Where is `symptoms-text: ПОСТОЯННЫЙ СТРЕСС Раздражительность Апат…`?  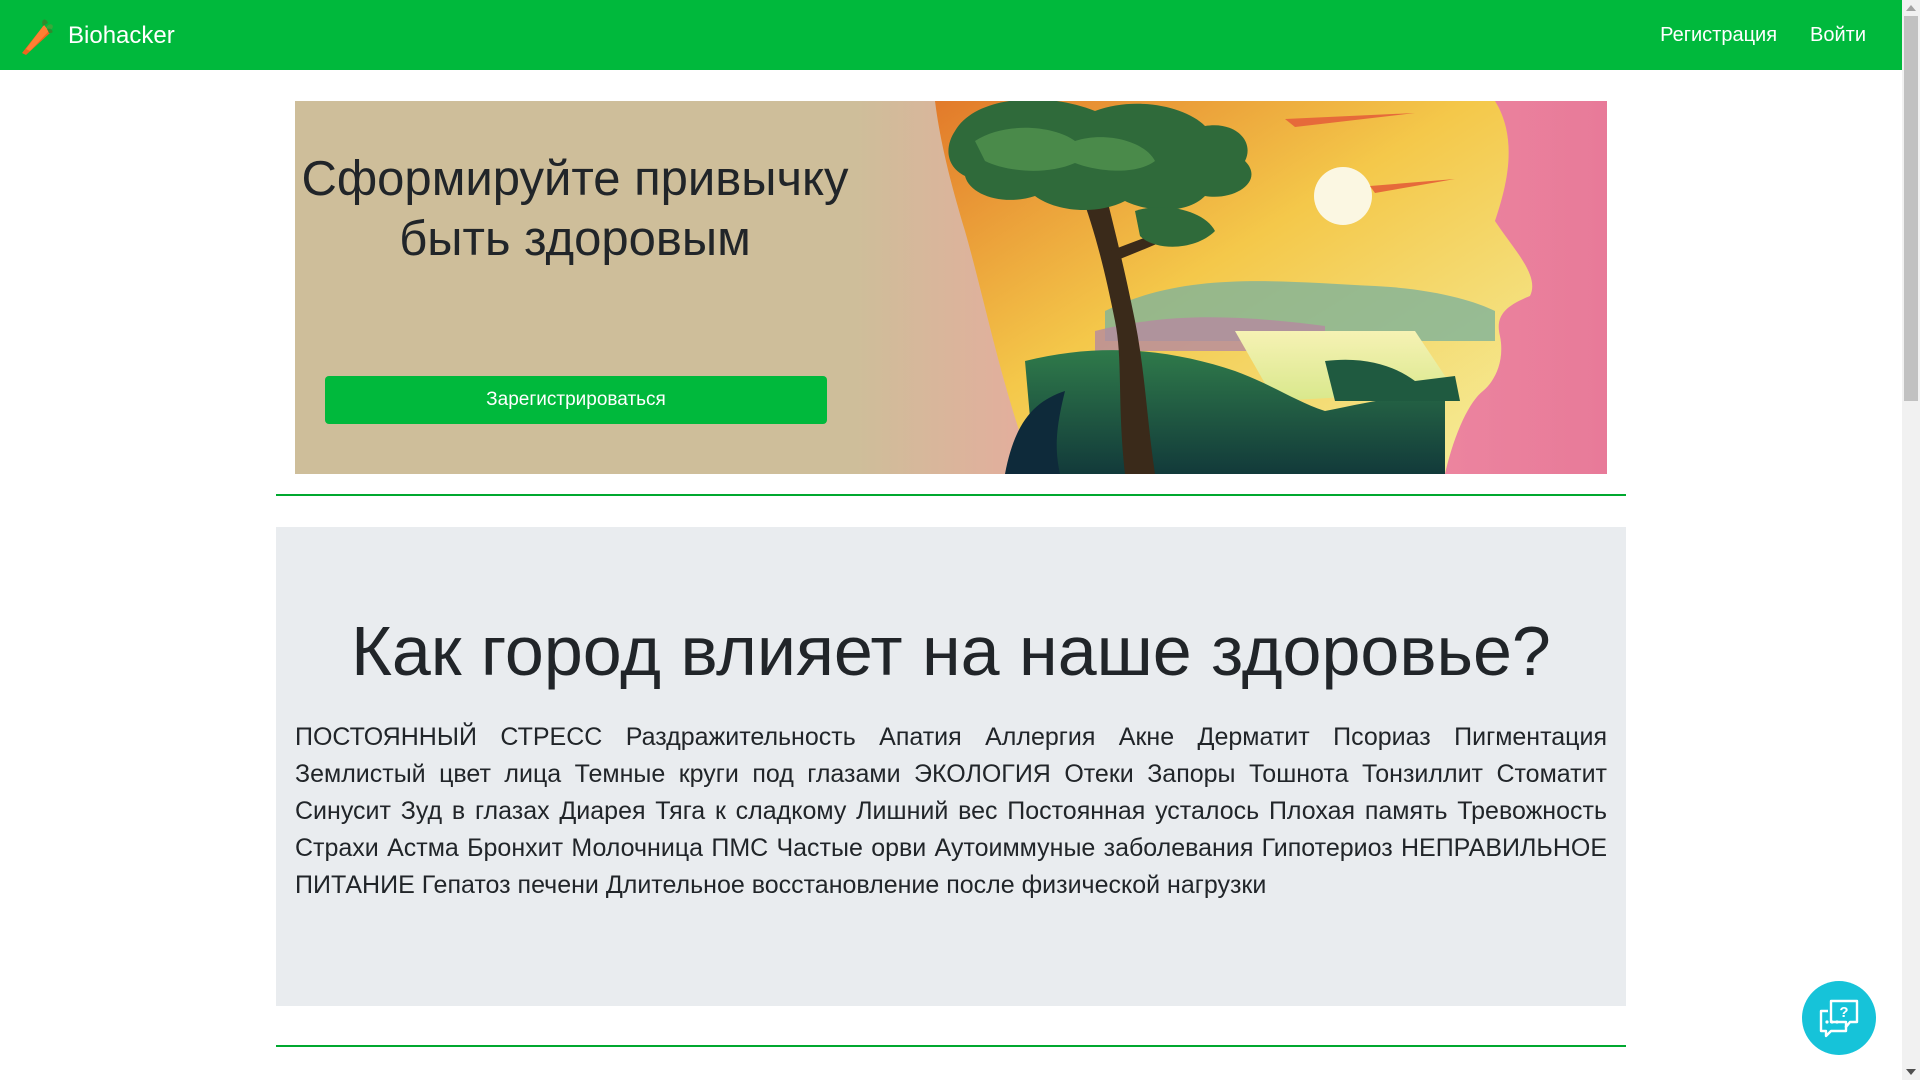 symptoms-text: ПОСТОЯННЫЙ СТРЕСС Раздражительность Апат… is located at coordinates (951, 811).